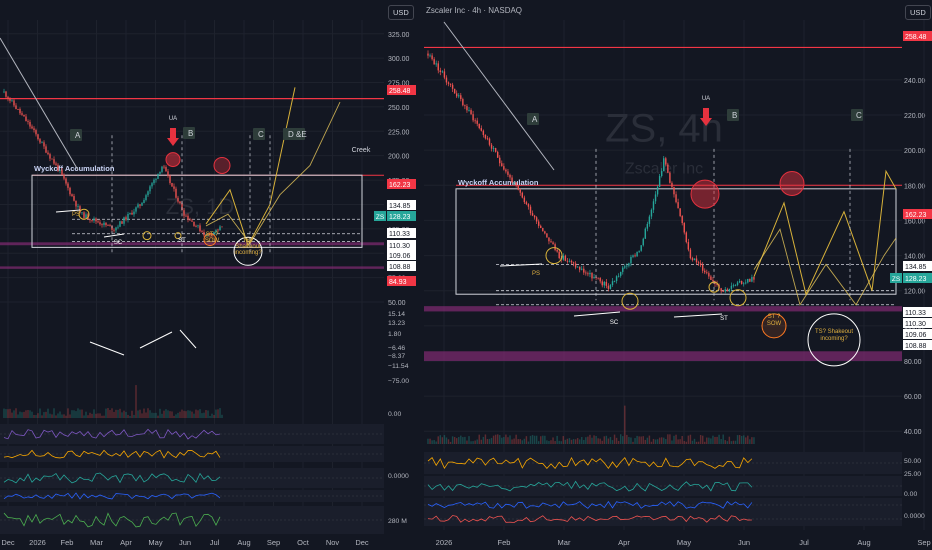 This screenshot has width=932, height=550. I want to click on price-label: 110.33, so click(915, 313).